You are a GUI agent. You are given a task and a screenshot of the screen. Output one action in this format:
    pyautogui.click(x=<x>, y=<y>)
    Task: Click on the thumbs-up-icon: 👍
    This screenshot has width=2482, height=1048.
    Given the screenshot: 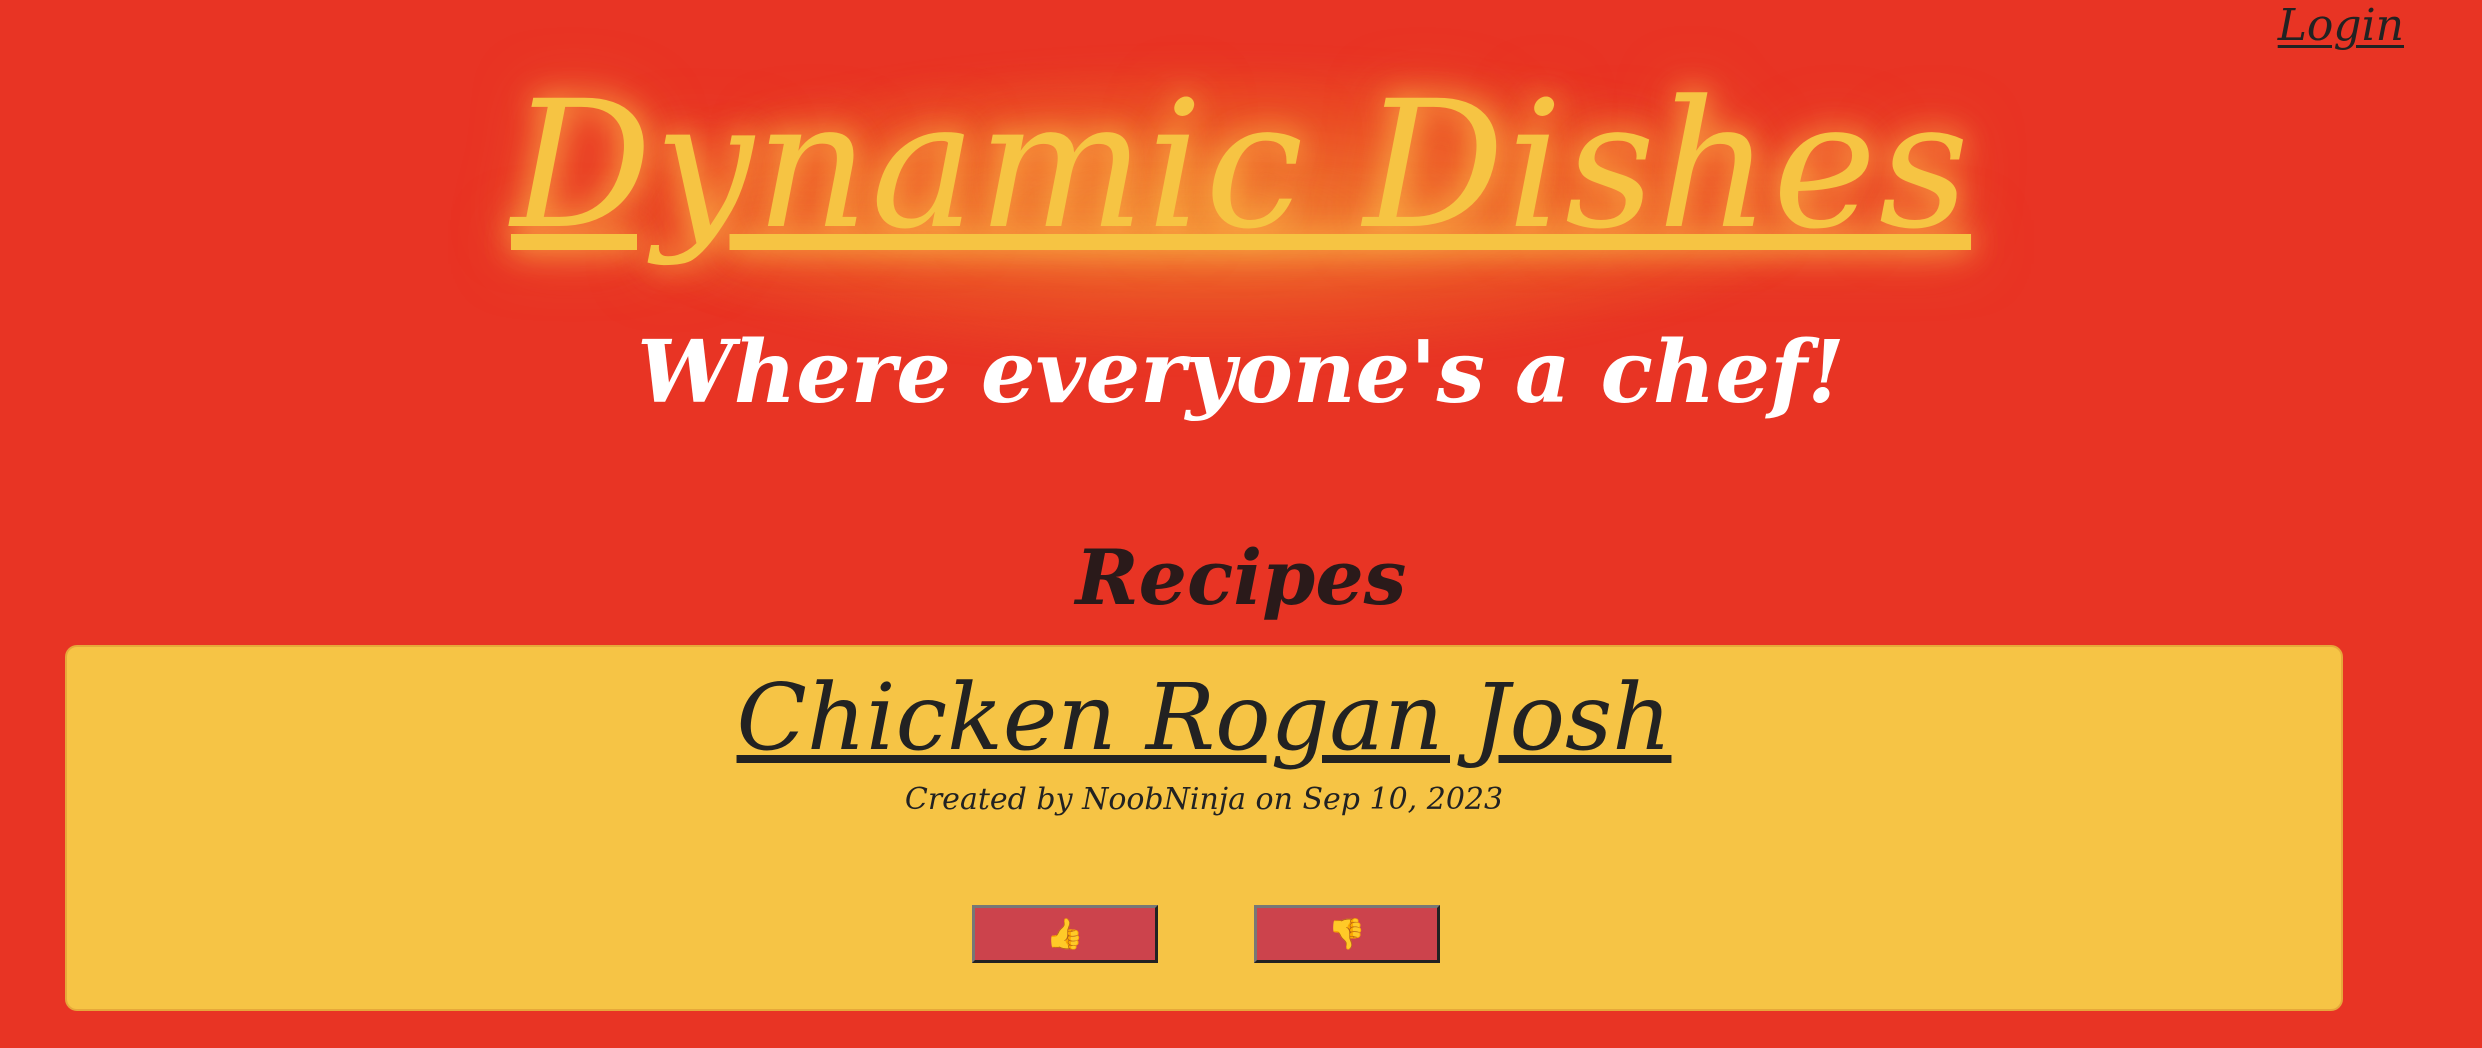 What is the action you would take?
    pyautogui.click(x=1065, y=934)
    